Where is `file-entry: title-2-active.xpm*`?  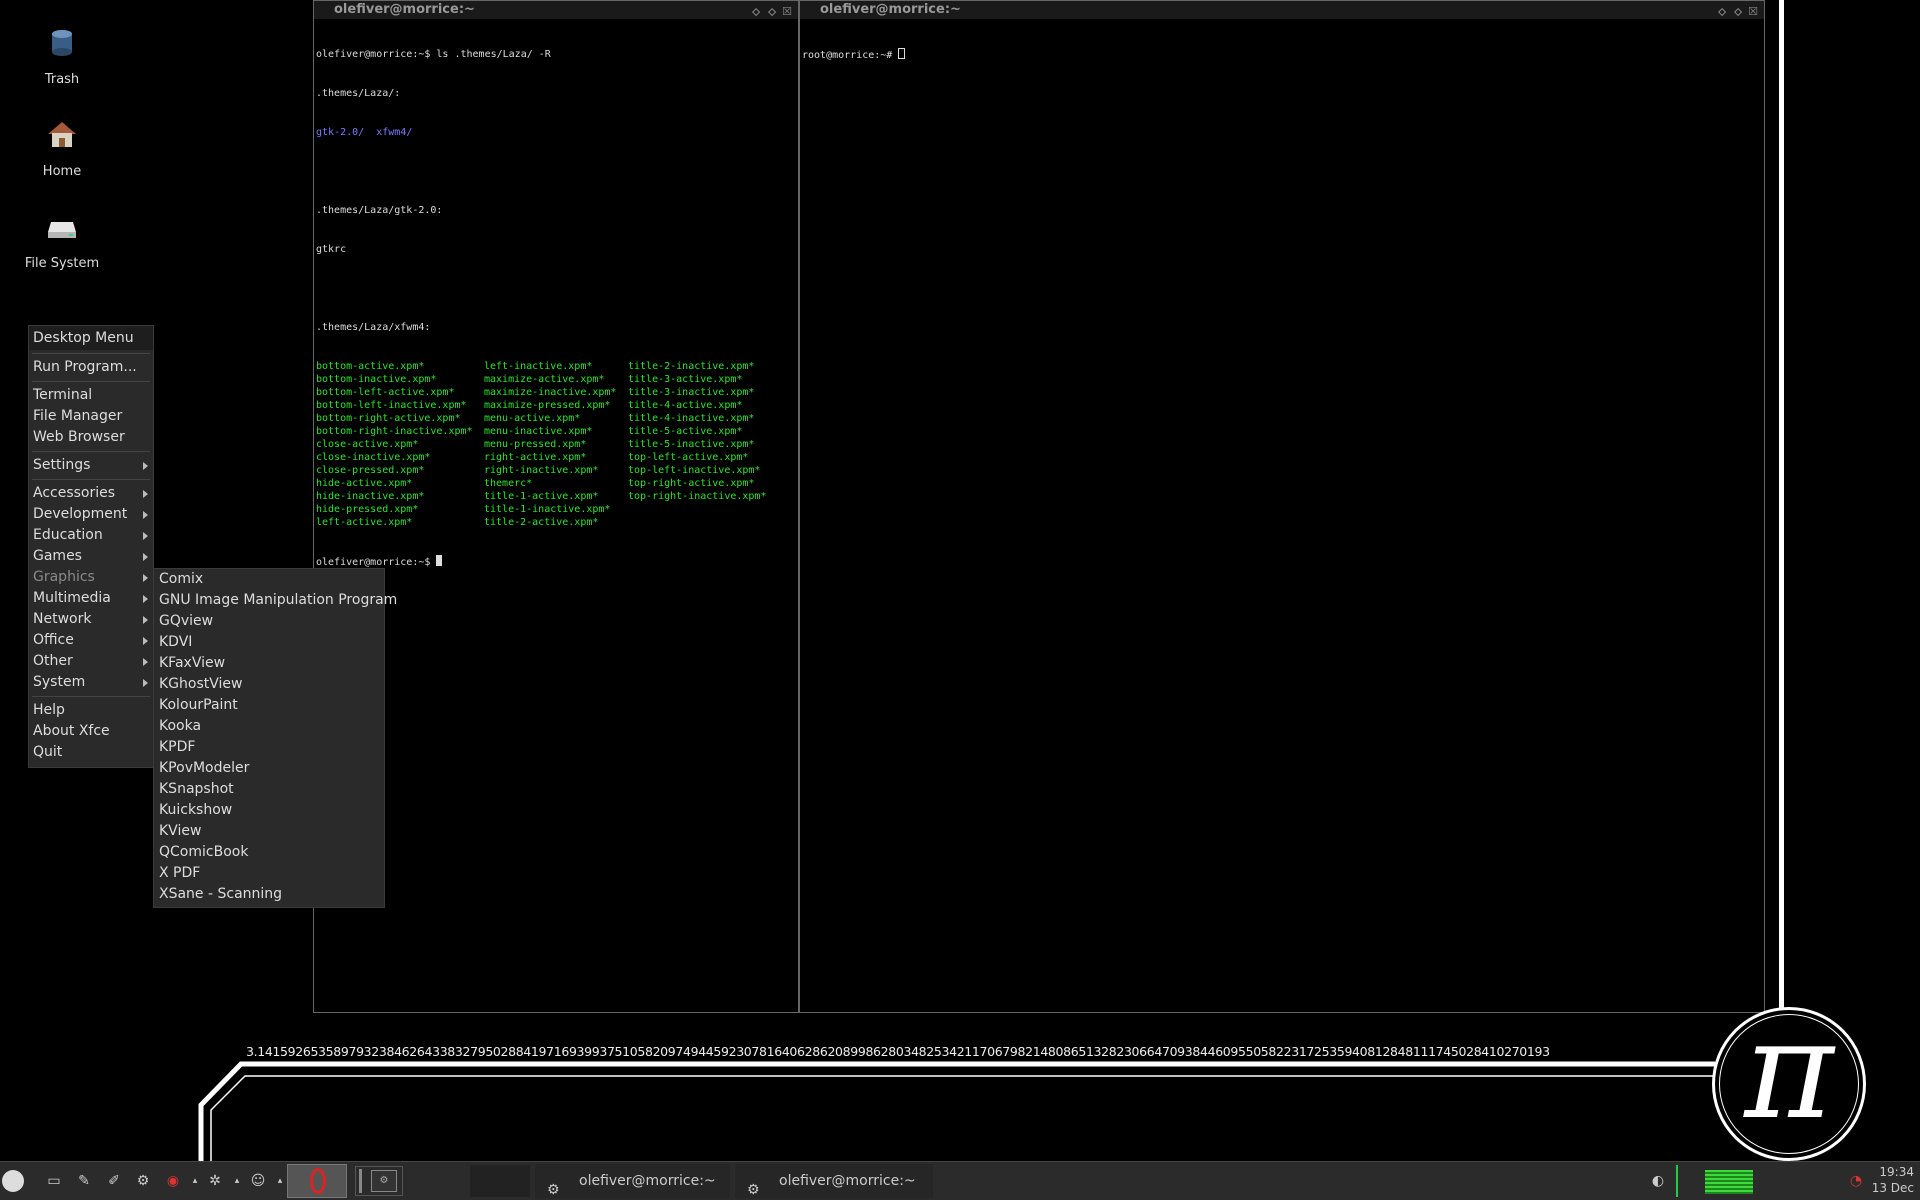
file-entry: title-2-active.xpm* is located at coordinates (541, 522).